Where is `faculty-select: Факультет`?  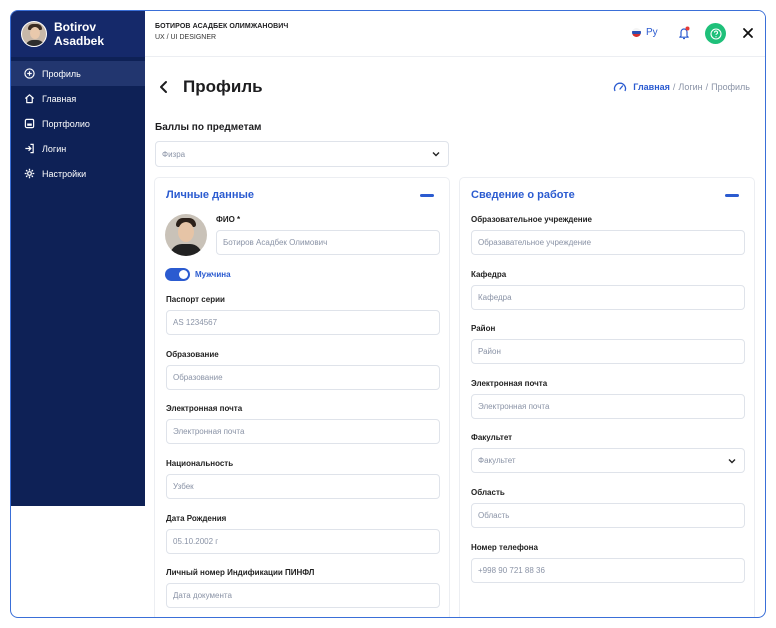
faculty-select: Факультет is located at coordinates (608, 460).